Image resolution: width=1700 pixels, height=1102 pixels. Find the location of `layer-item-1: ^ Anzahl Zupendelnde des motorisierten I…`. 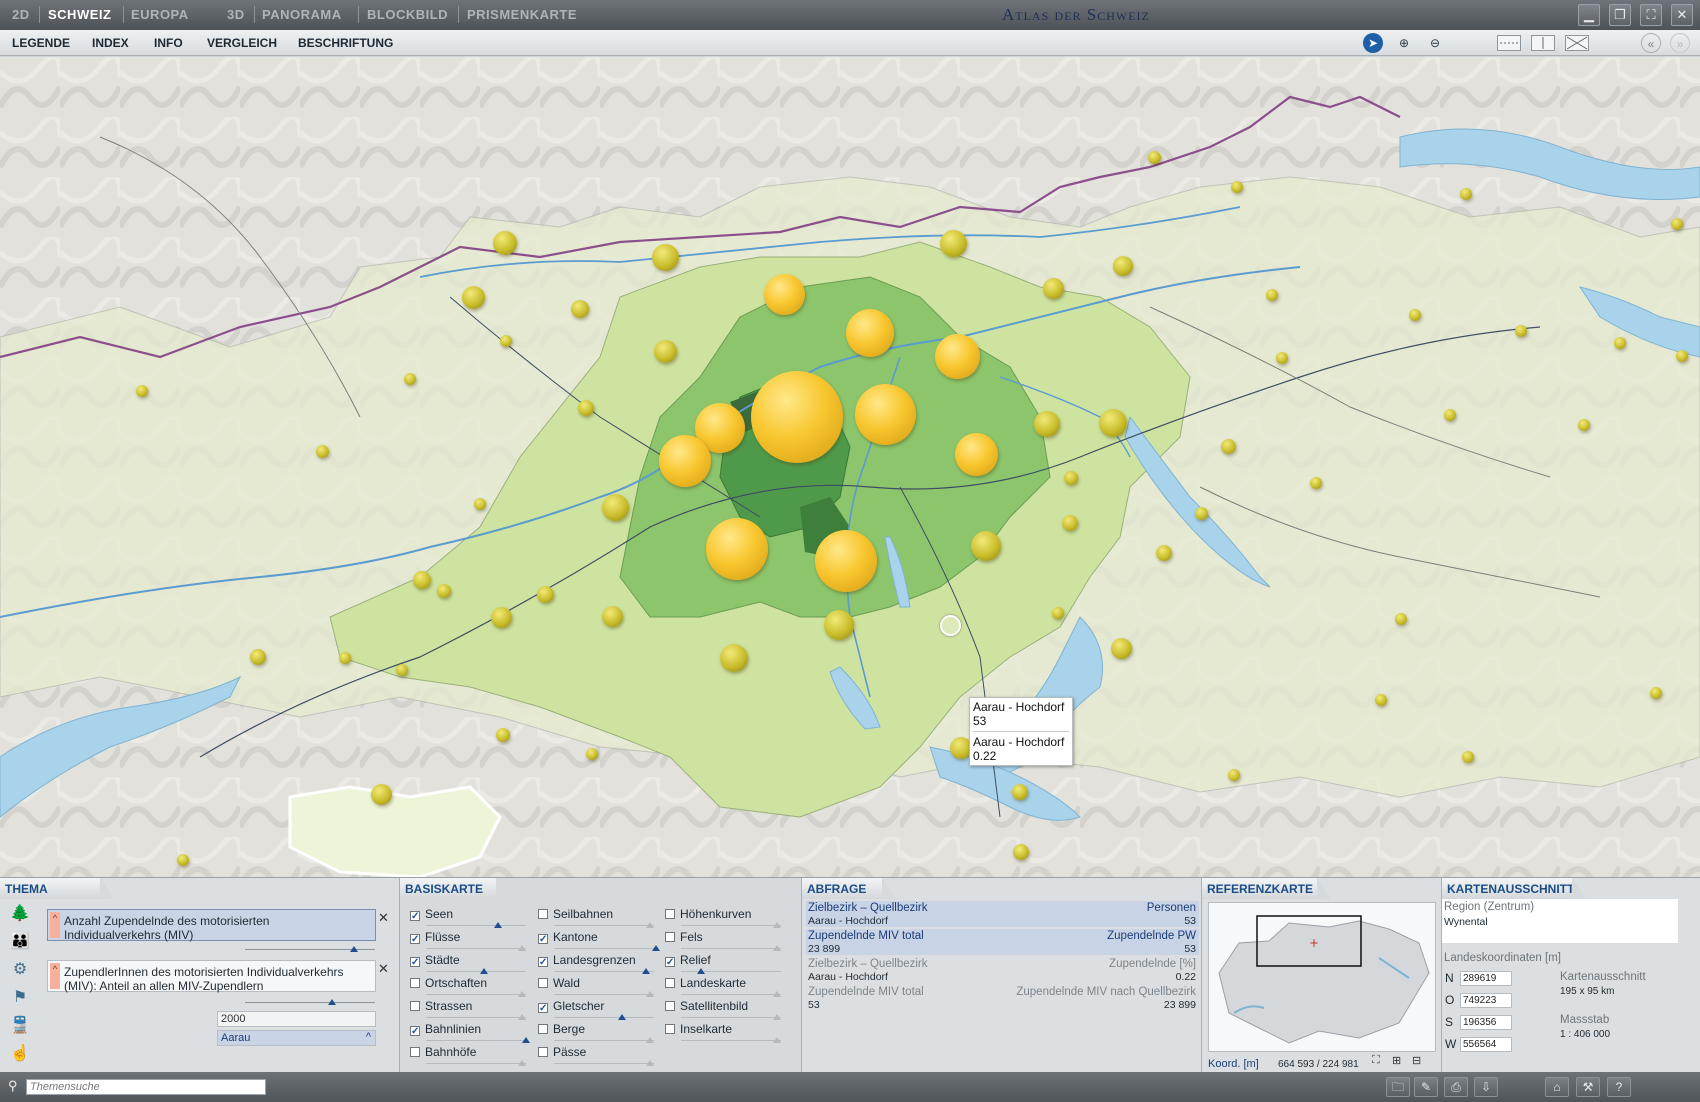

layer-item-1: ^ Anzahl Zupendelnde des motorisierten I… is located at coordinates (211, 925).